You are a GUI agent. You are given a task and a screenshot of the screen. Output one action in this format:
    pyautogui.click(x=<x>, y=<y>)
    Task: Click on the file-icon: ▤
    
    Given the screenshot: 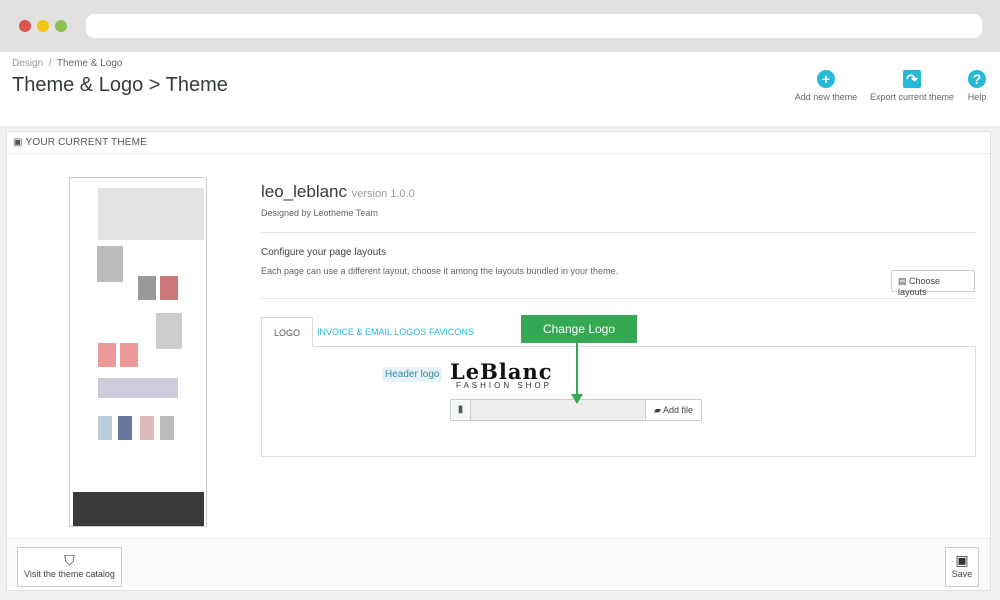 What is the action you would take?
    pyautogui.click(x=902, y=281)
    